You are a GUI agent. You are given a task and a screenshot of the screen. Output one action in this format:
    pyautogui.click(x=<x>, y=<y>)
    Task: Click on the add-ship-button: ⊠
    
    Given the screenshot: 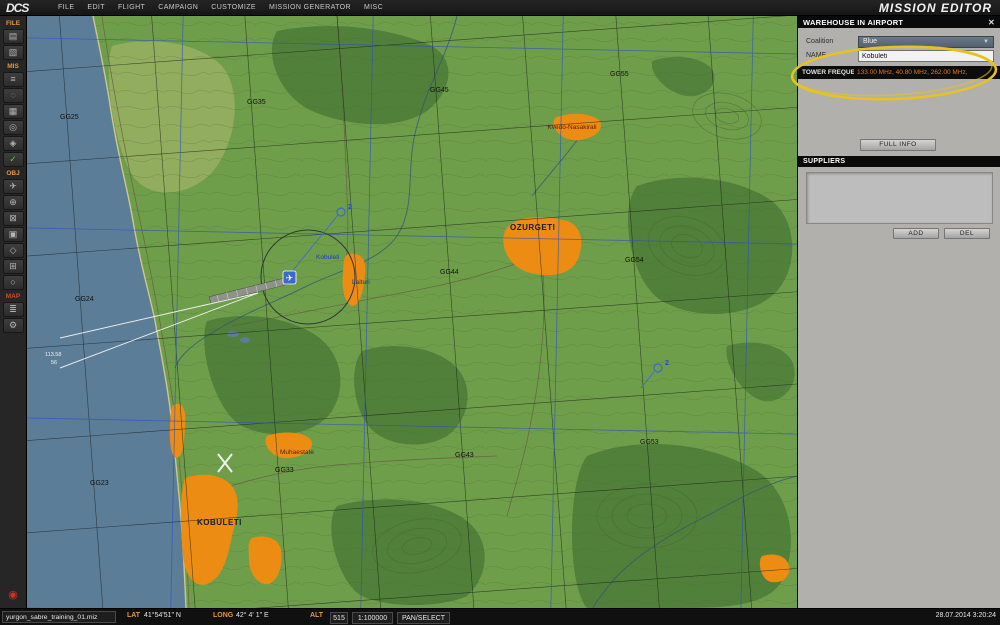 What is the action you would take?
    pyautogui.click(x=13, y=218)
    